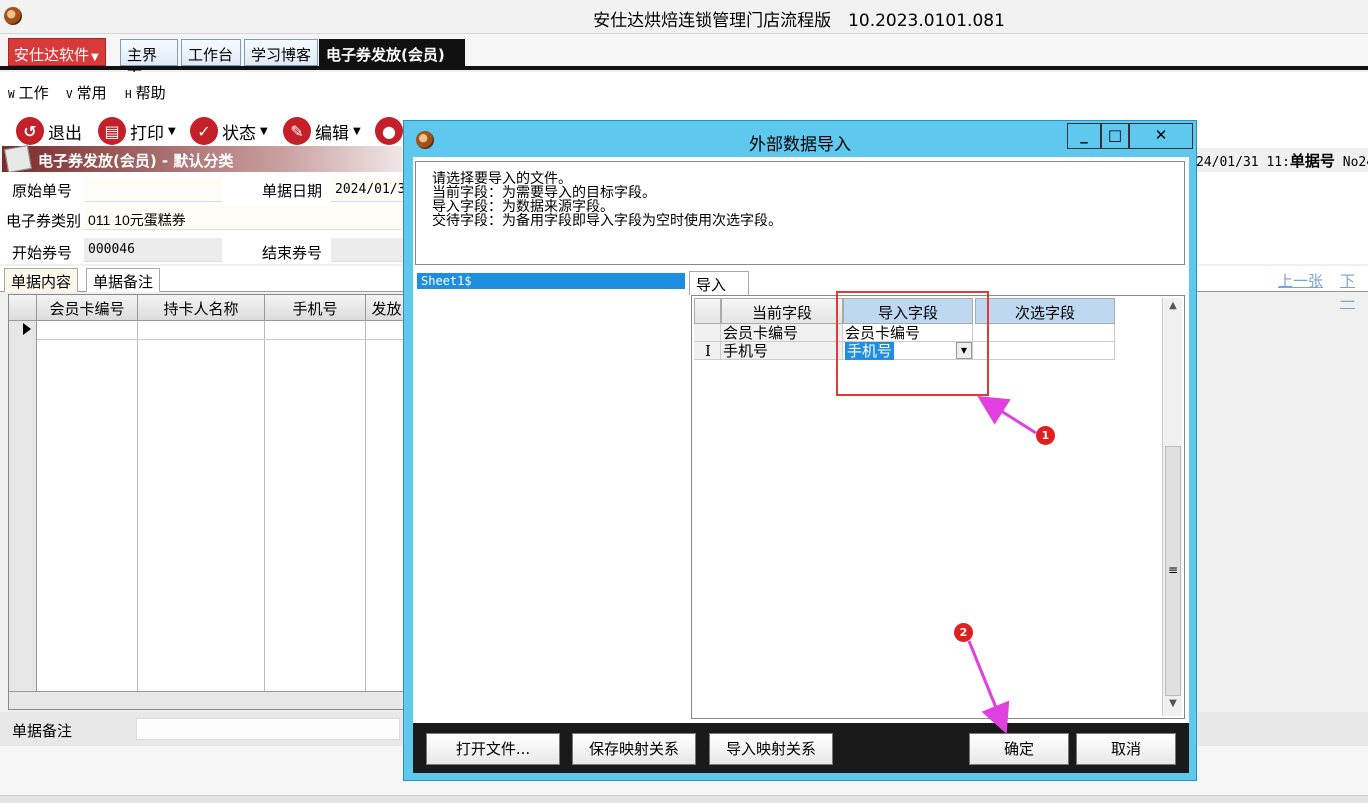 The width and height of the screenshot is (1368, 803). I want to click on annotation-badge-1: 1, so click(1045, 435).